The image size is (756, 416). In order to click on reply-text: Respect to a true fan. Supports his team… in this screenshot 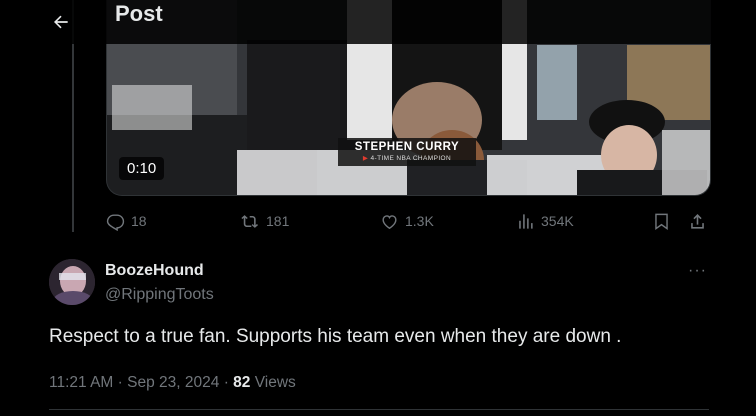, I will do `click(335, 336)`.